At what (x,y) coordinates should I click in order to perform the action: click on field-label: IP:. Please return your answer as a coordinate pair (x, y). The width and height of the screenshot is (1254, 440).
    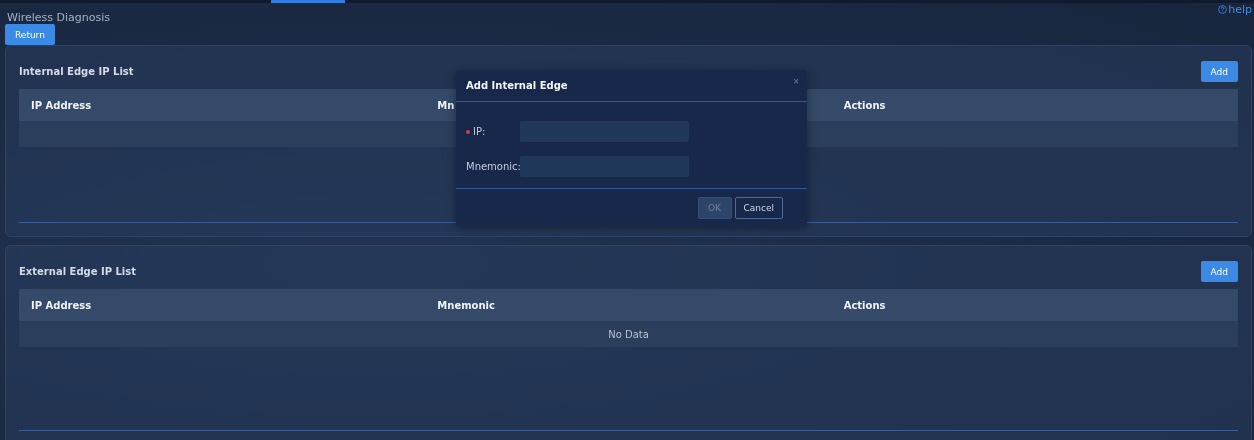
    Looking at the image, I should click on (493, 131).